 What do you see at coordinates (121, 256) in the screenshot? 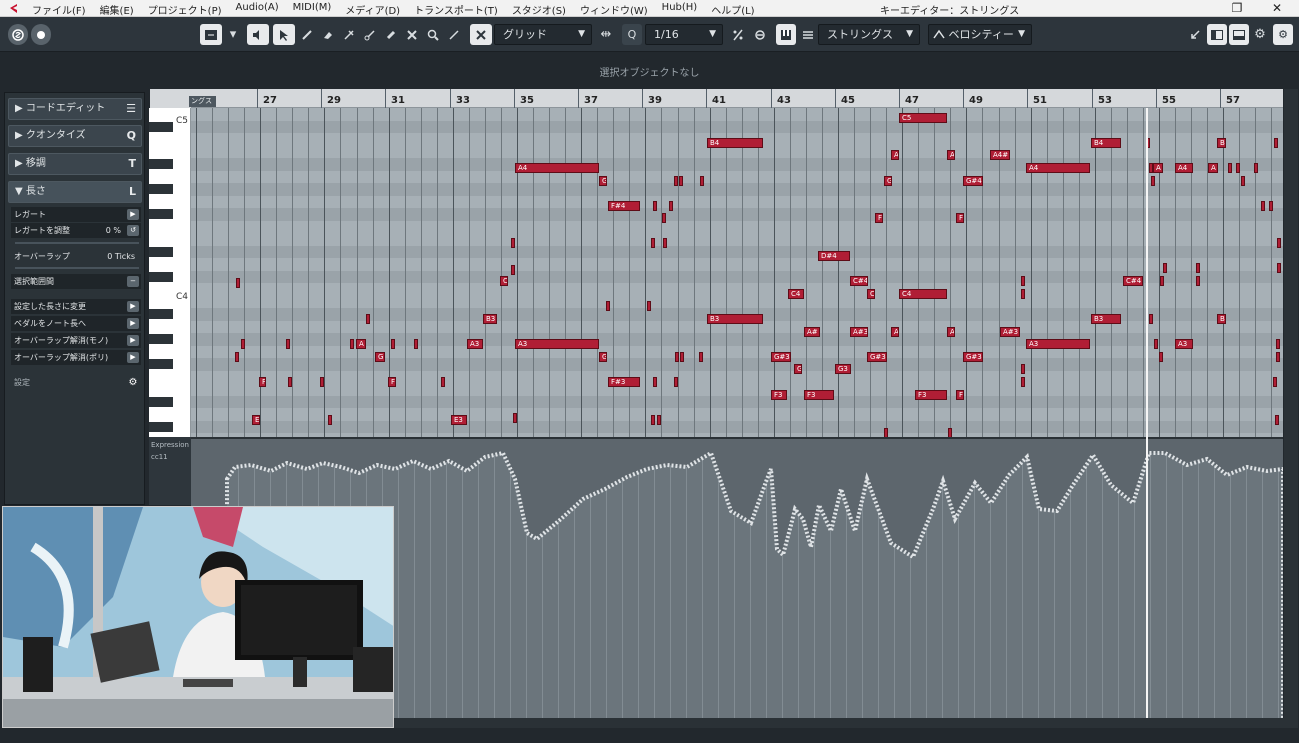
I see `overlap-value: 0 Ticks` at bounding box center [121, 256].